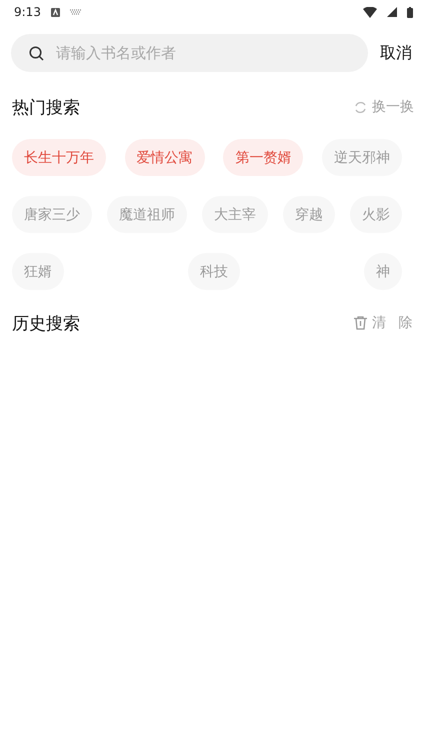 The width and height of the screenshot is (425, 755). I want to click on notification-icon, so click(55, 12).